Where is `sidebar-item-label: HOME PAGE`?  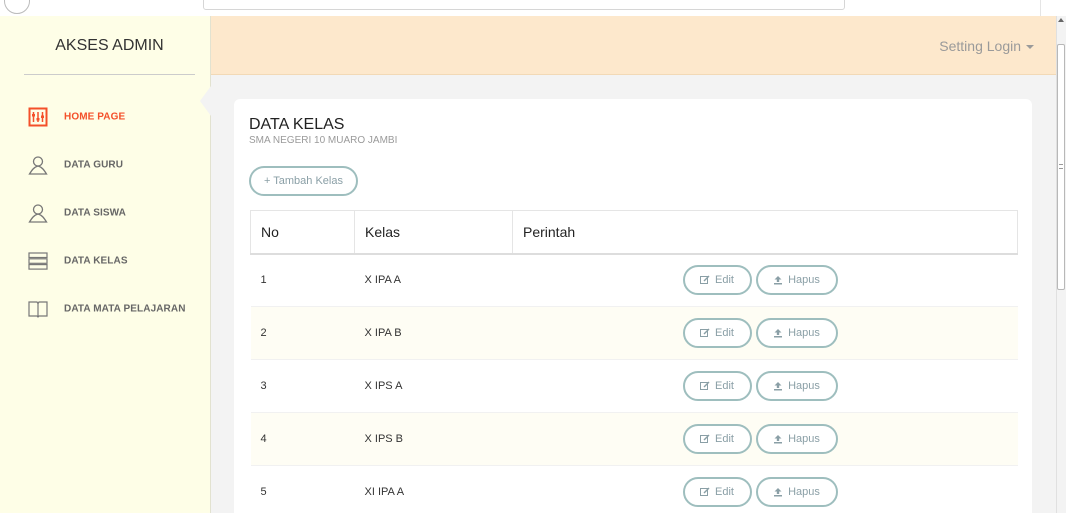
sidebar-item-label: HOME PAGE is located at coordinates (95, 117).